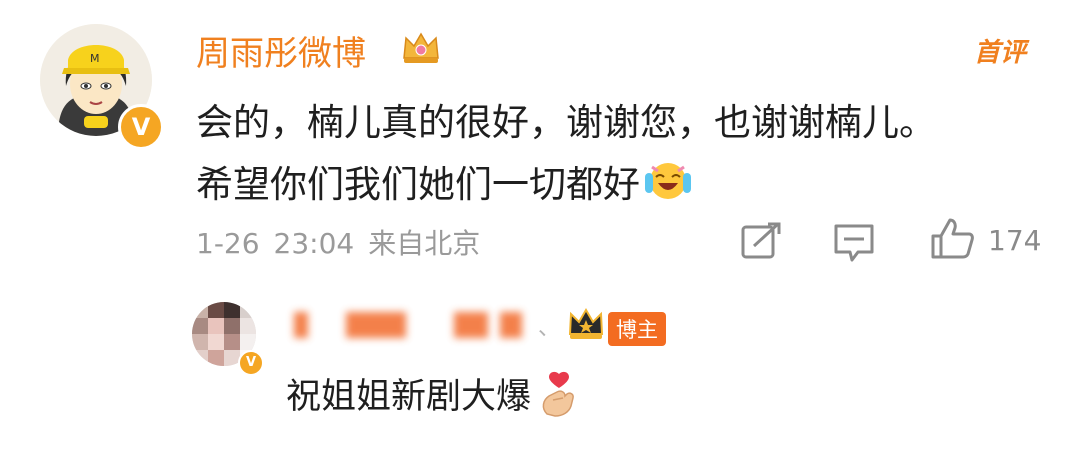 This screenshot has height=450, width=1080. Describe the element at coordinates (586, 323) in the screenshot. I see `owner-crown-icon` at that location.